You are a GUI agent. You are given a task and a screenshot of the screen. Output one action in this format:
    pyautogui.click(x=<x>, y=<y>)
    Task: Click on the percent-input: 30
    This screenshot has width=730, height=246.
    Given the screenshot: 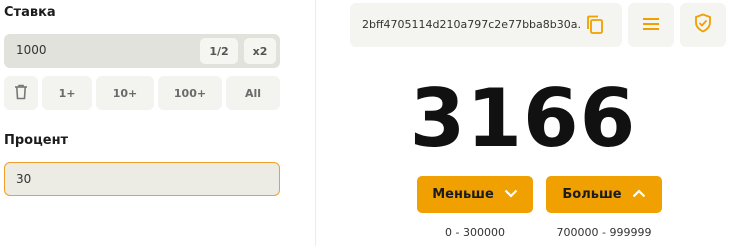 What is the action you would take?
    pyautogui.click(x=142, y=179)
    